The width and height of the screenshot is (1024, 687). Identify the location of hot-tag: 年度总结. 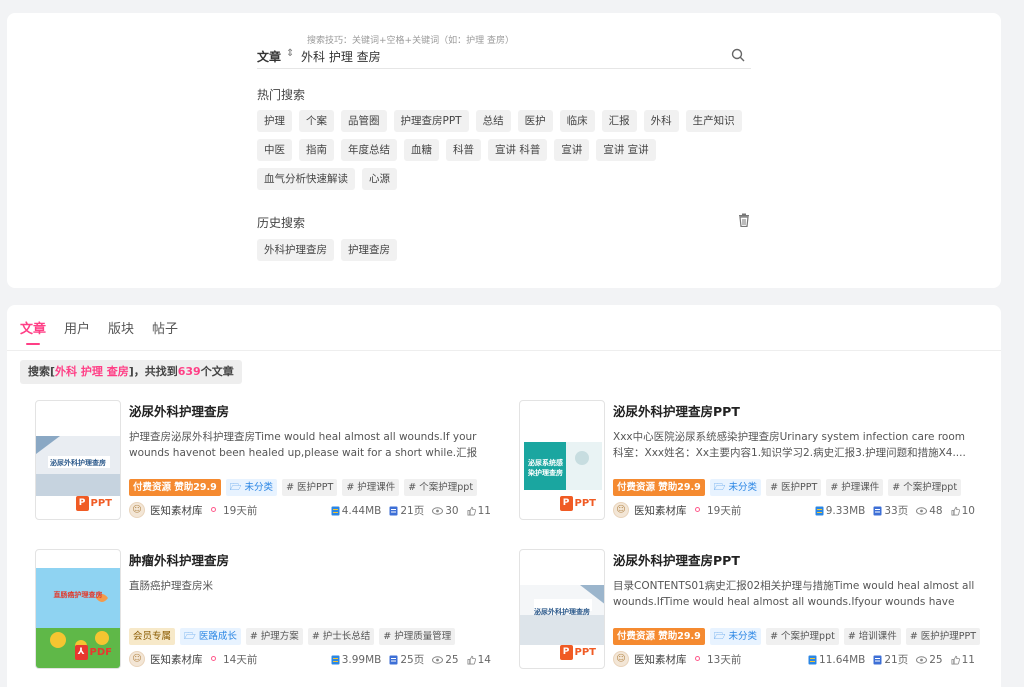
(369, 150).